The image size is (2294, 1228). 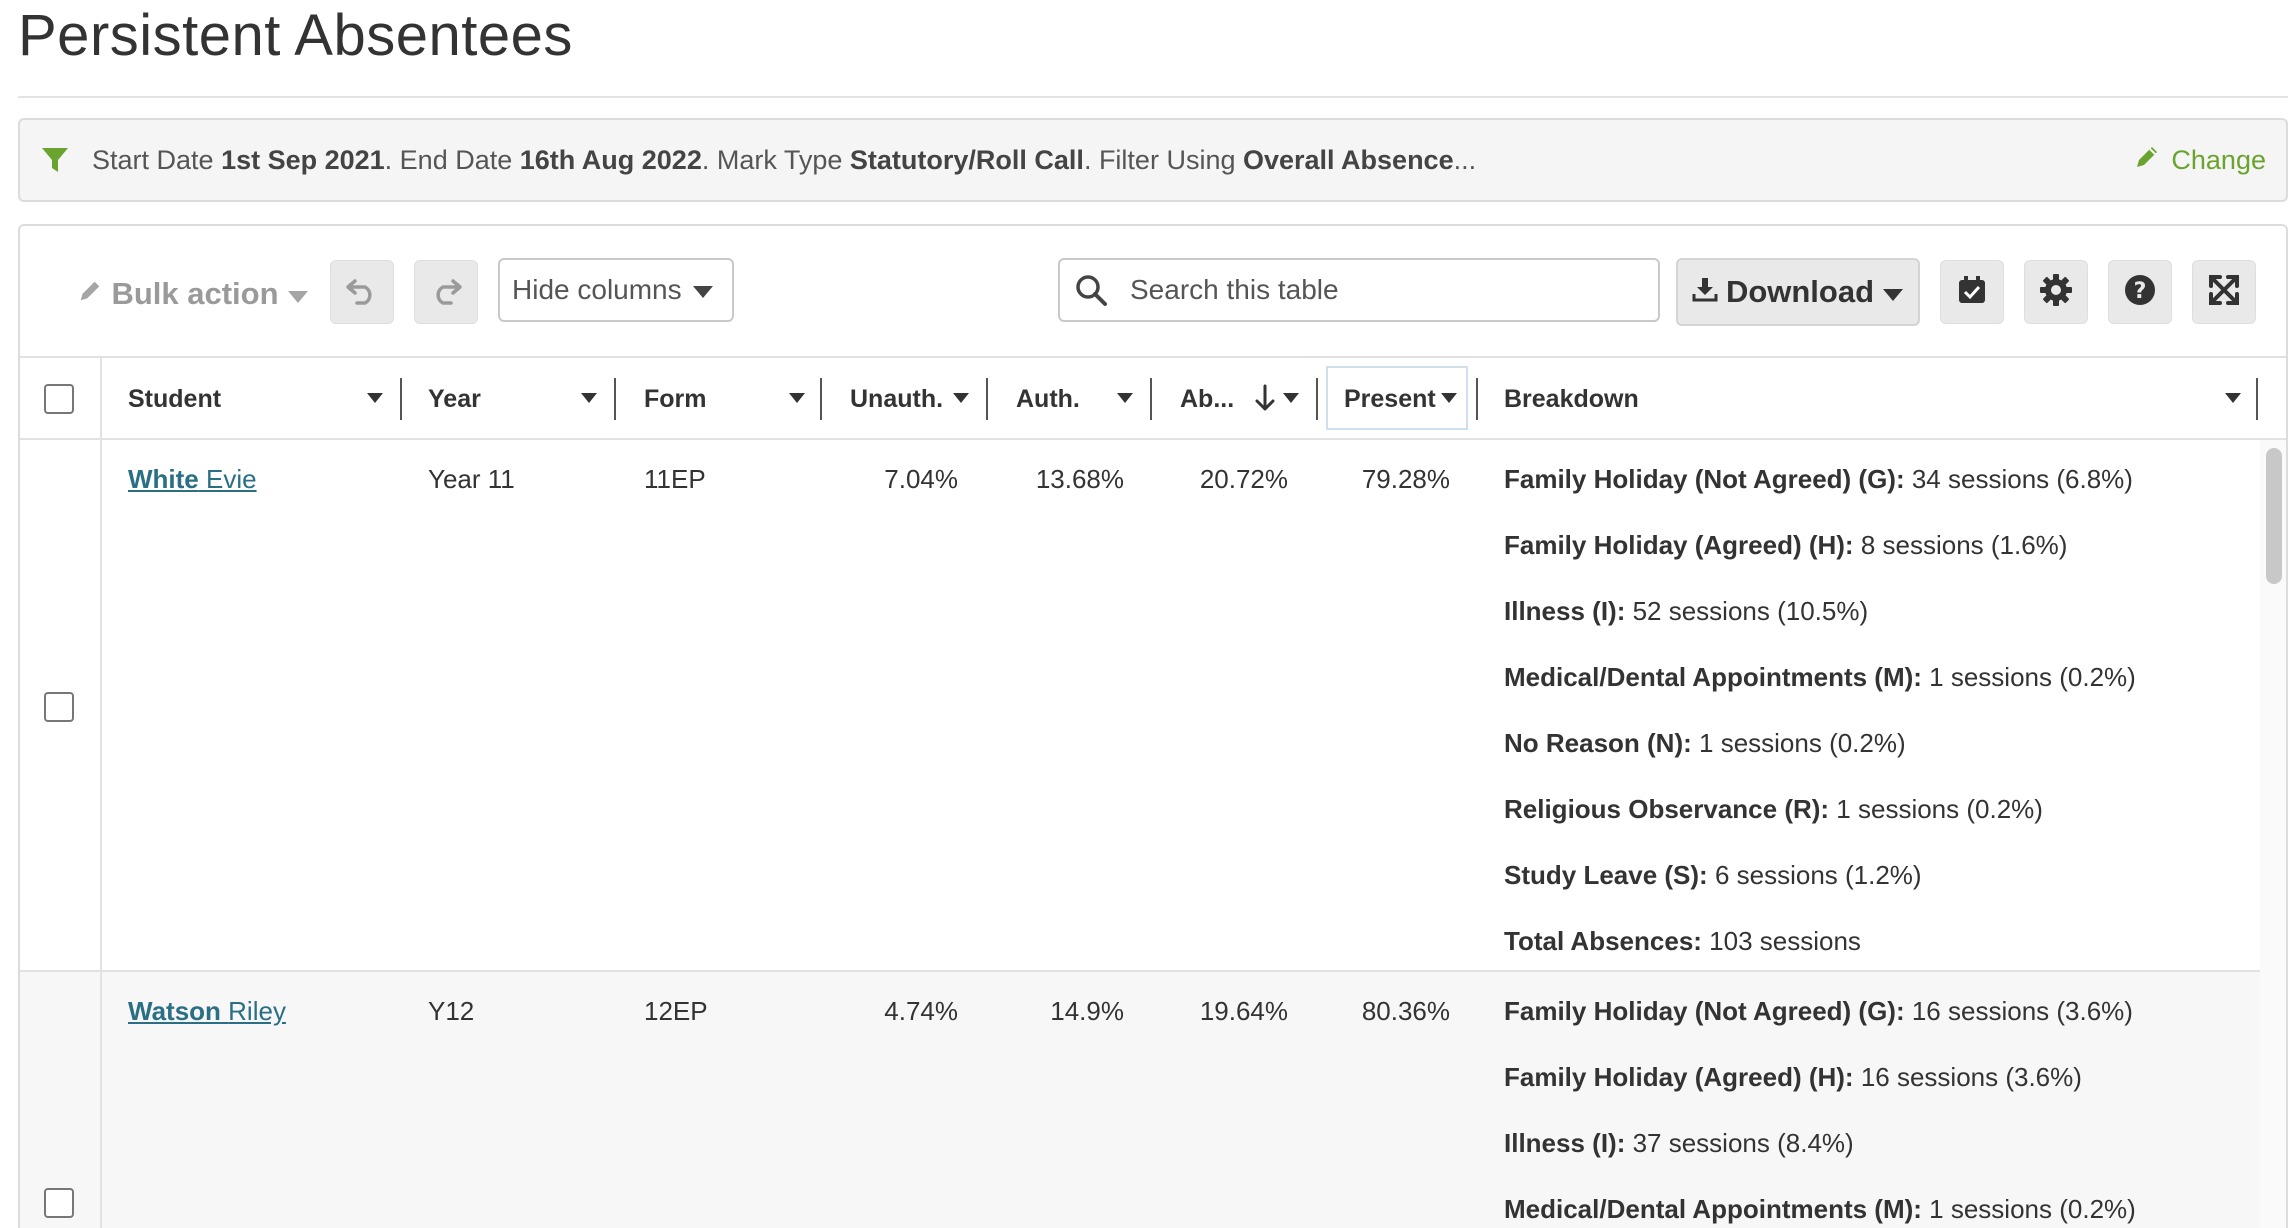 What do you see at coordinates (2018, 1011) in the screenshot?
I see `breakdown-value: 16 sessions (3.6%)` at bounding box center [2018, 1011].